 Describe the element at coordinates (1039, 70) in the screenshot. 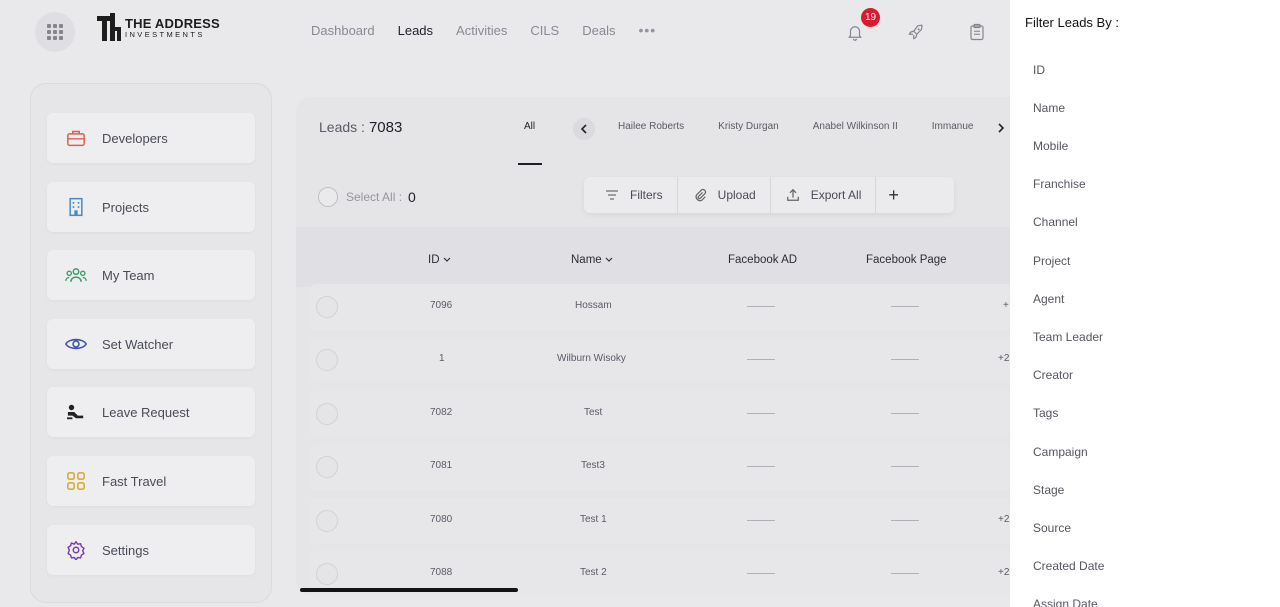

I see `filter-option-id: ID` at that location.